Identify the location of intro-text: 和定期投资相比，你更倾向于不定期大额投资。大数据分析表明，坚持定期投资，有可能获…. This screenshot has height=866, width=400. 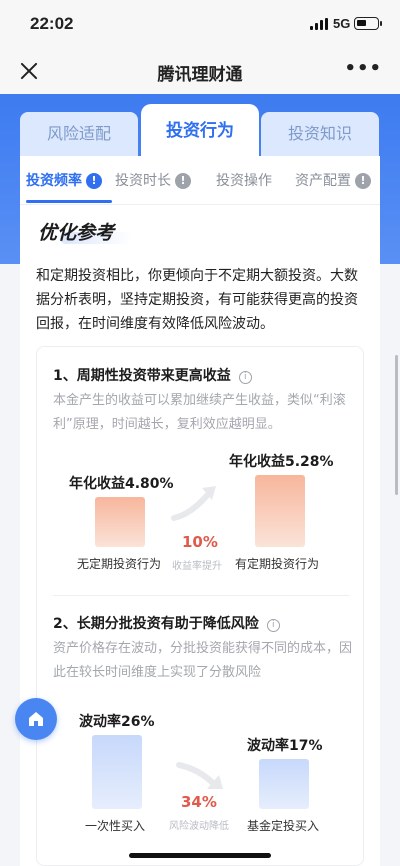
(197, 300).